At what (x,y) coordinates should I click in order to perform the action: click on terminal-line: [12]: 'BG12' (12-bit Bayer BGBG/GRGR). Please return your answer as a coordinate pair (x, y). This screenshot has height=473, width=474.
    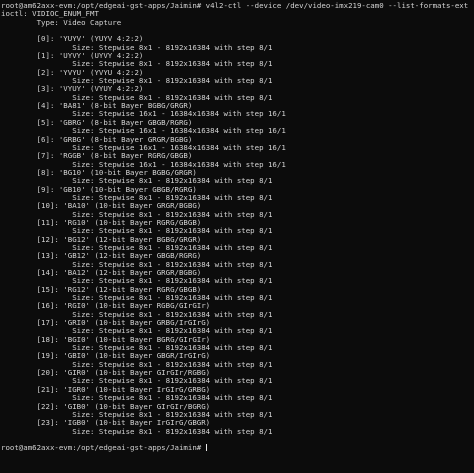
    Looking at the image, I should click on (101, 239).